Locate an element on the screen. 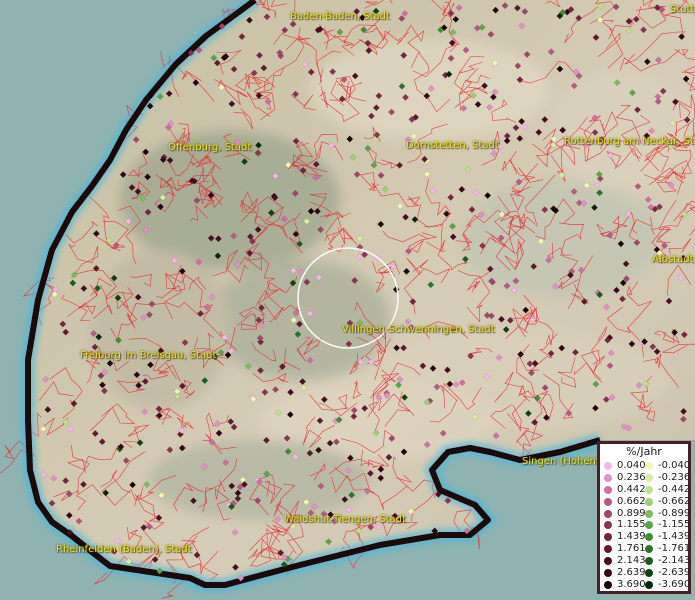 The width and height of the screenshot is (695, 600). legend-value: -3.690 is located at coordinates (674, 584).